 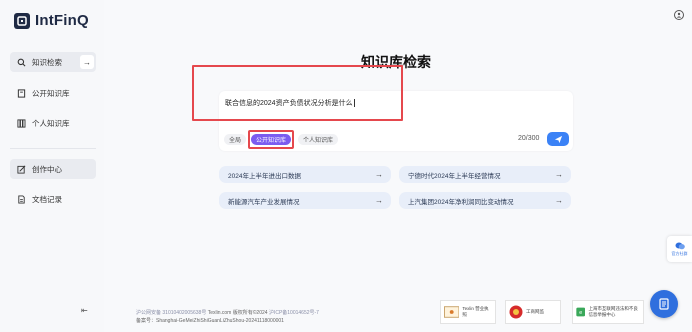 I want to click on library-icon, so click(x=21, y=123).